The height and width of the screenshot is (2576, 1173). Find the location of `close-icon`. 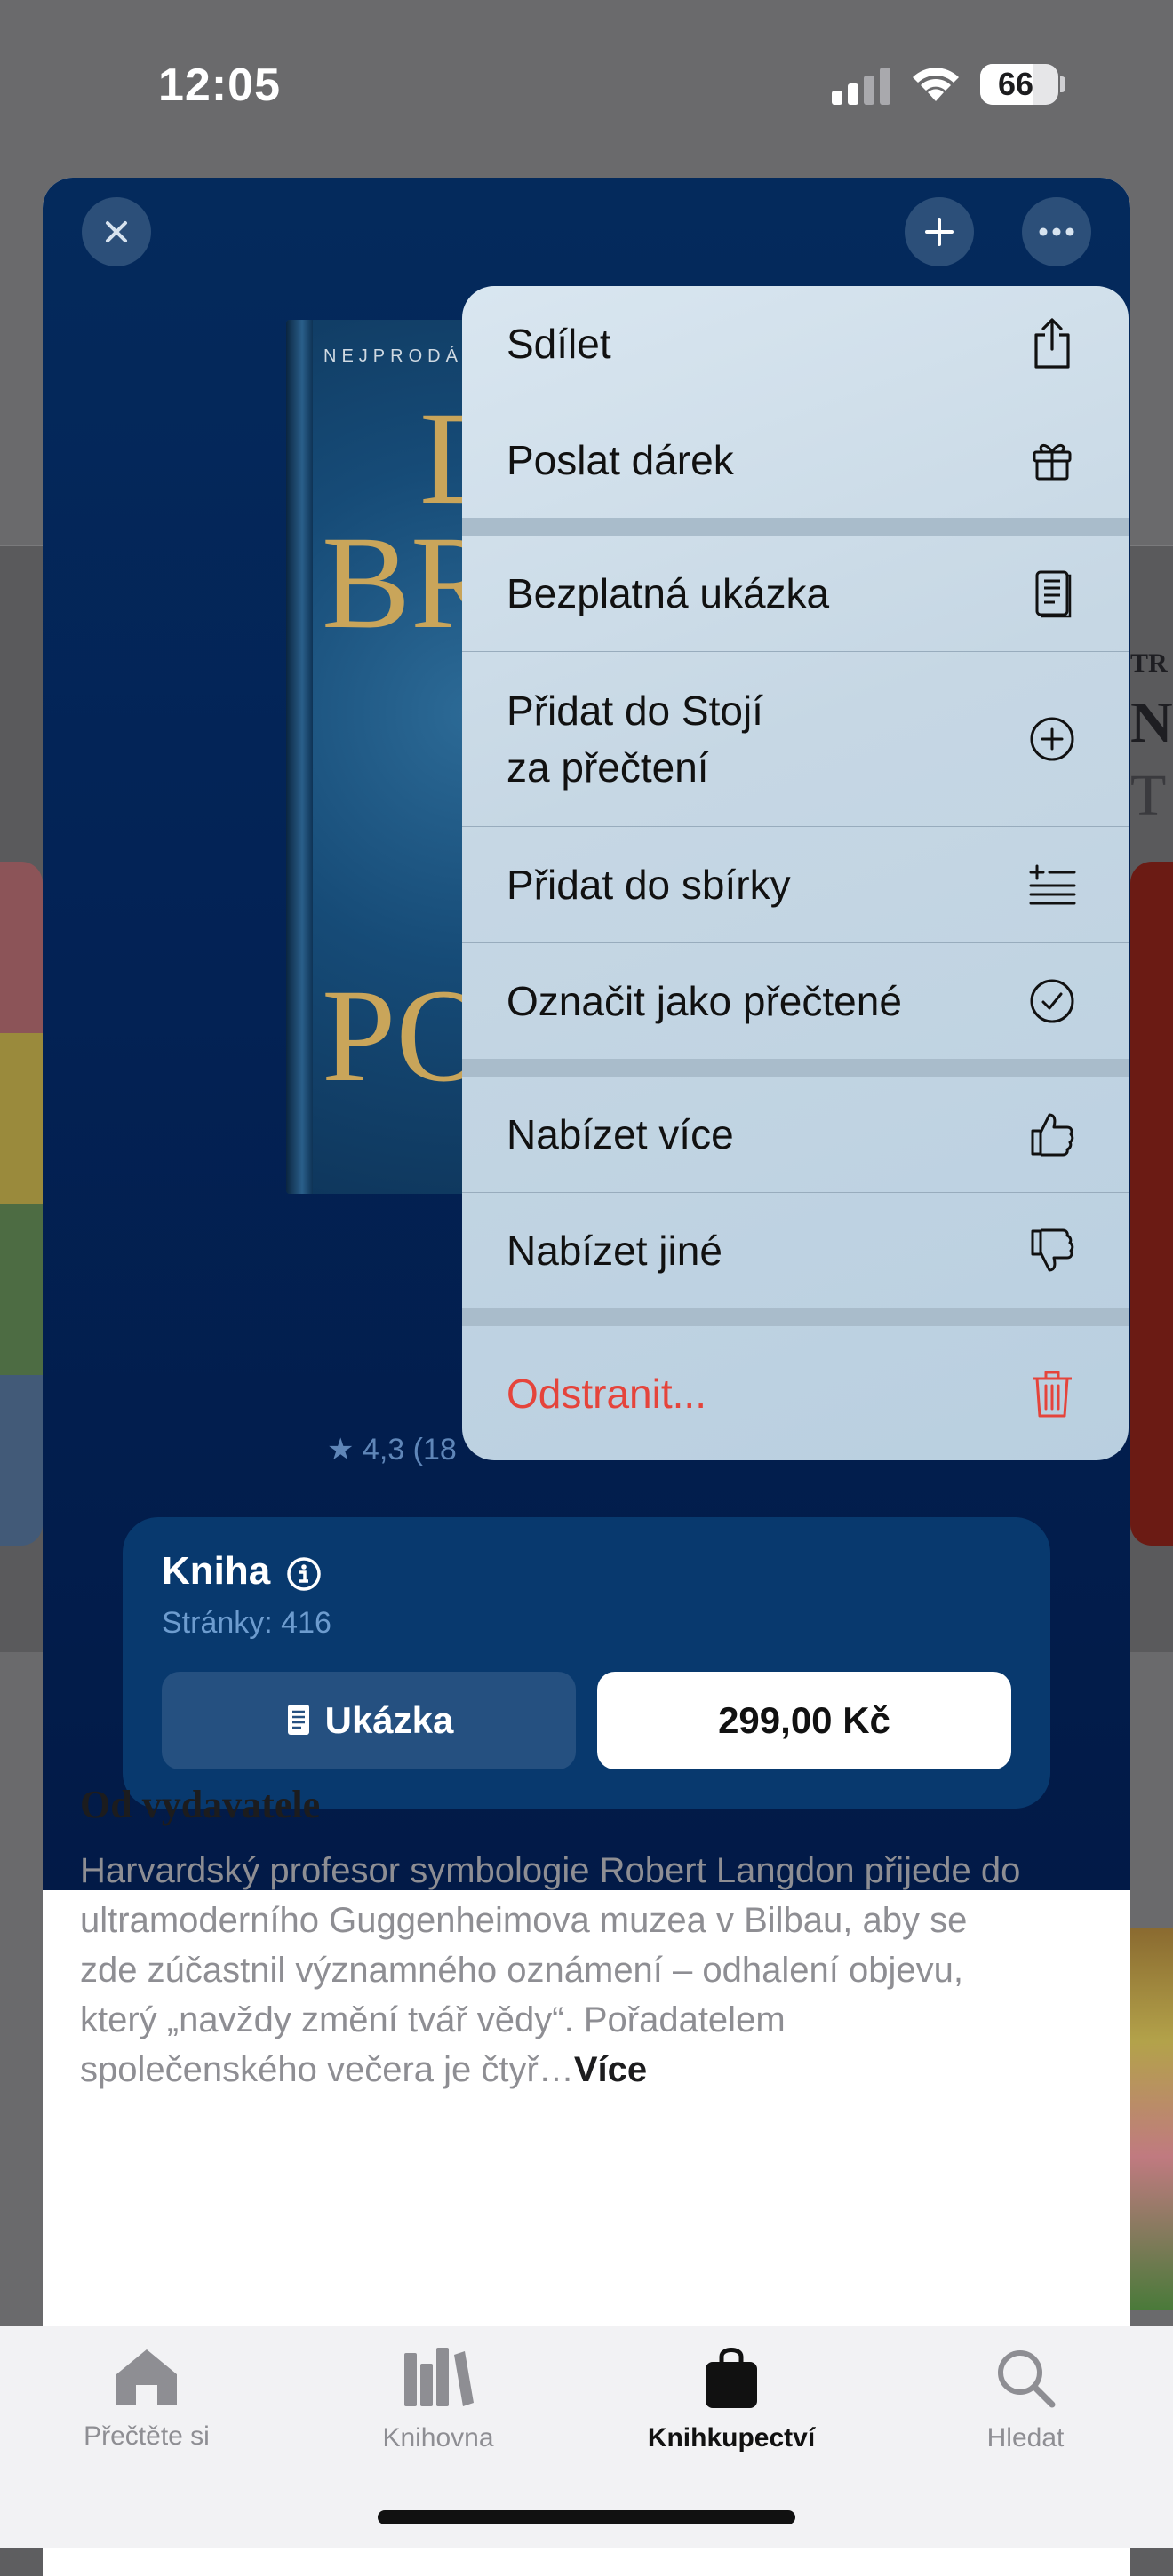

close-icon is located at coordinates (117, 231).